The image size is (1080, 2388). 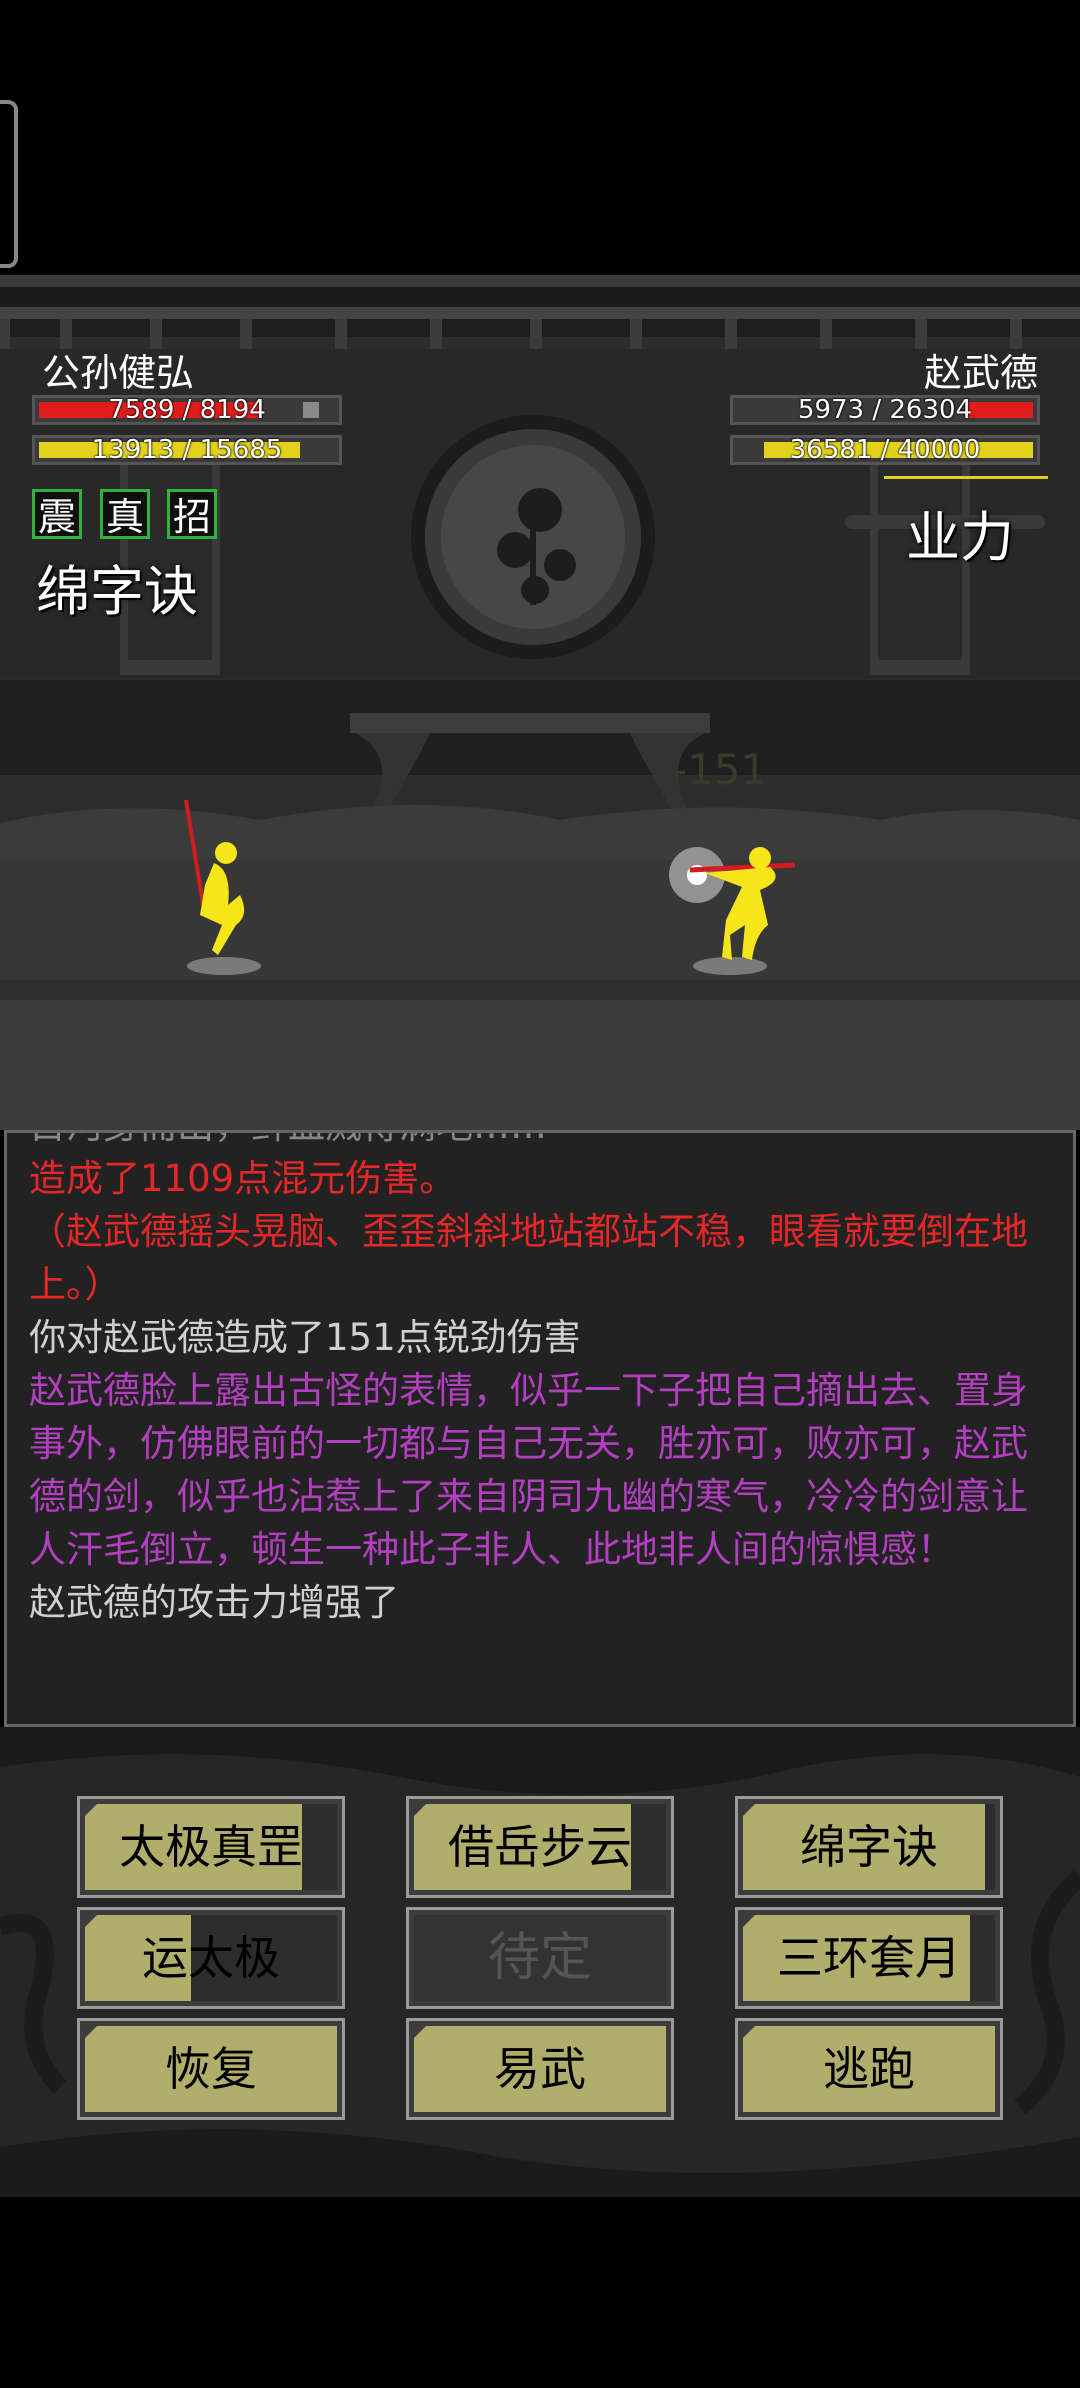 I want to click on log-line: （赵武德摇头晃脑、歪歪斜斜地站都站不稳，眼看就要倒在地上。）, so click(x=528, y=1258).